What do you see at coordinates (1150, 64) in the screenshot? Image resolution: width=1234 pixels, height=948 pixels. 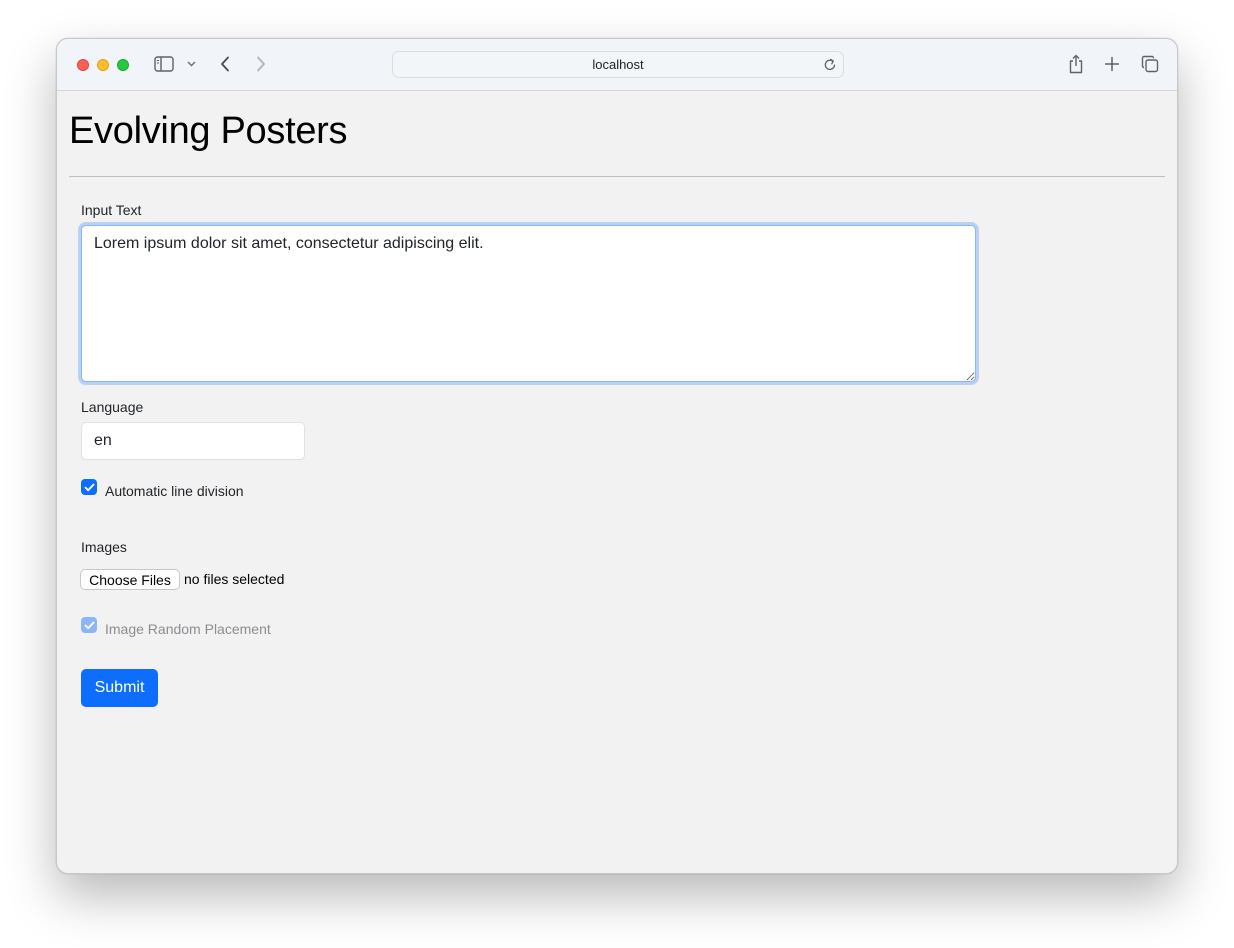 I see `tabs-overview-icon` at bounding box center [1150, 64].